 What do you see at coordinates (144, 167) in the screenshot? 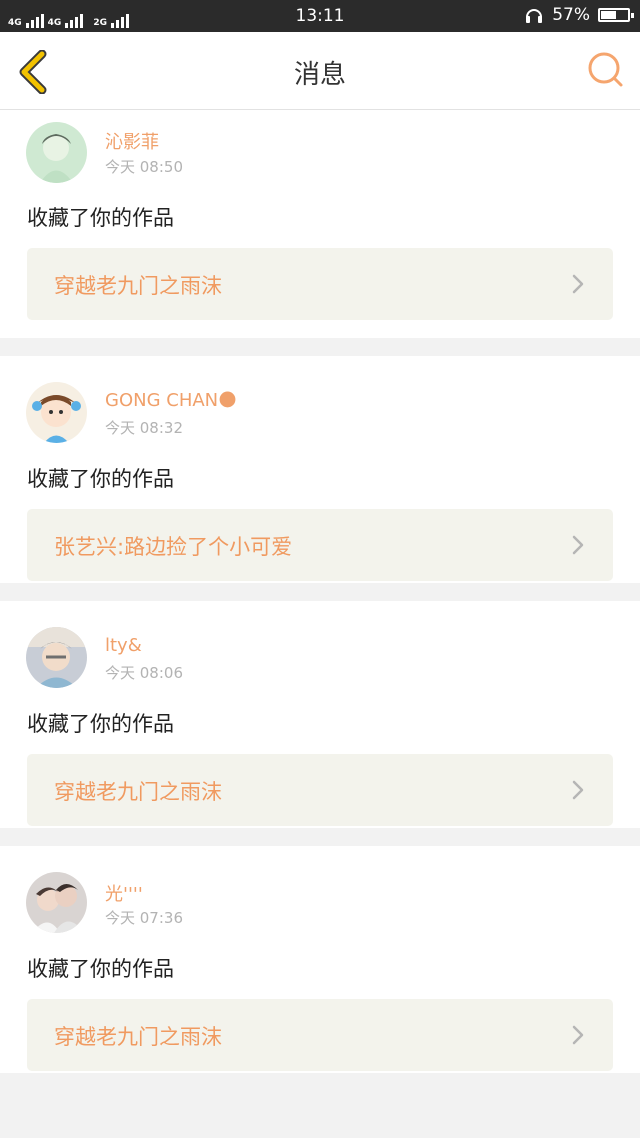
I see `timestamp: 今天 08:50` at bounding box center [144, 167].